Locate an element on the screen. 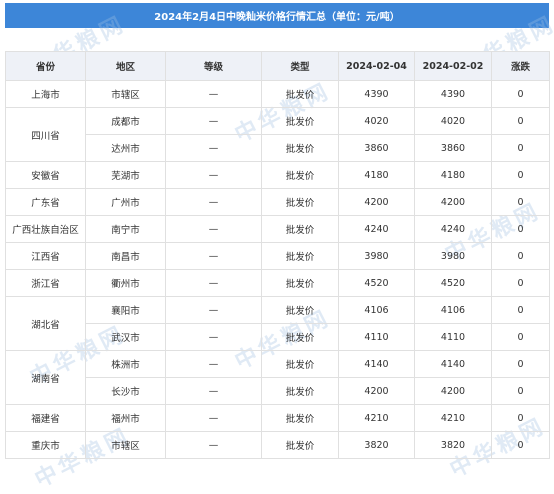  table-row: 武汉市 — 批发价 4110 4110 0 is located at coordinates (278, 337).